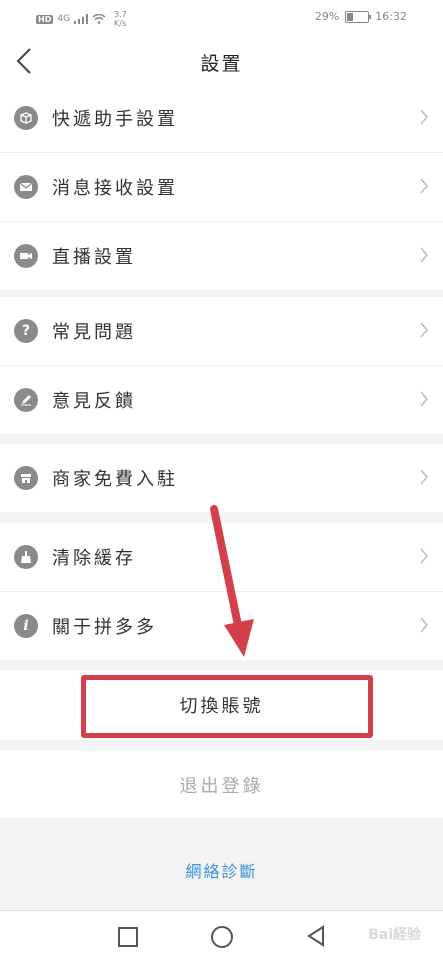 Image resolution: width=443 pixels, height=961 pixels. What do you see at coordinates (26, 400) in the screenshot?
I see `pencil-icon` at bounding box center [26, 400].